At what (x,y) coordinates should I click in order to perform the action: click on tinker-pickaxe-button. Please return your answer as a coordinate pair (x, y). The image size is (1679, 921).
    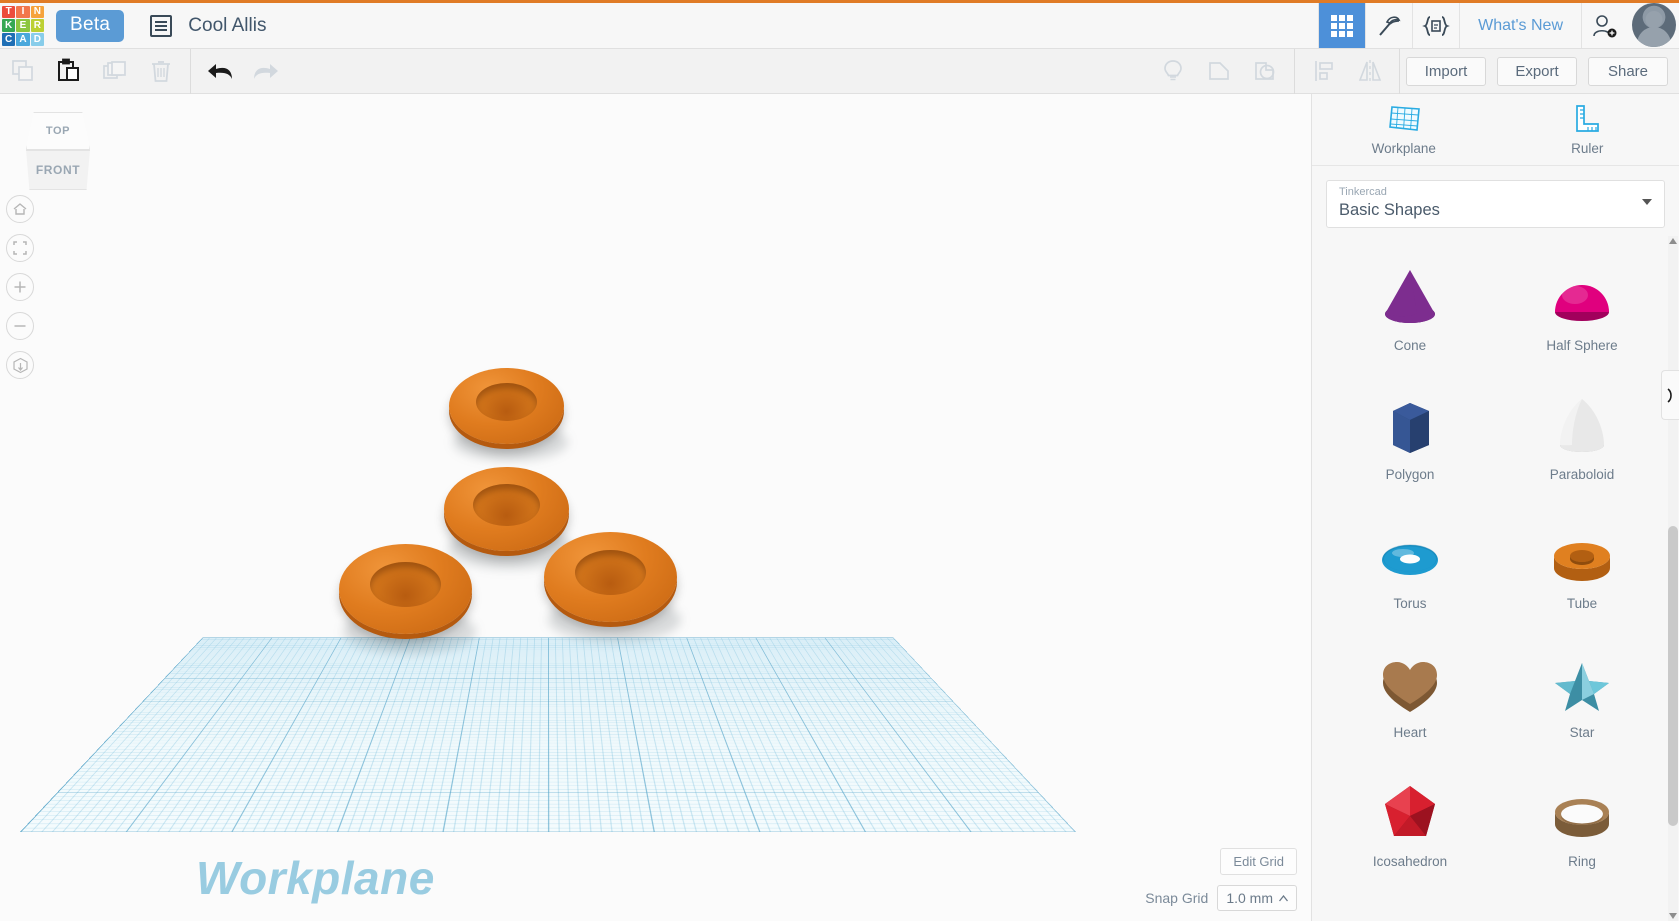
    Looking at the image, I should click on (1388, 25).